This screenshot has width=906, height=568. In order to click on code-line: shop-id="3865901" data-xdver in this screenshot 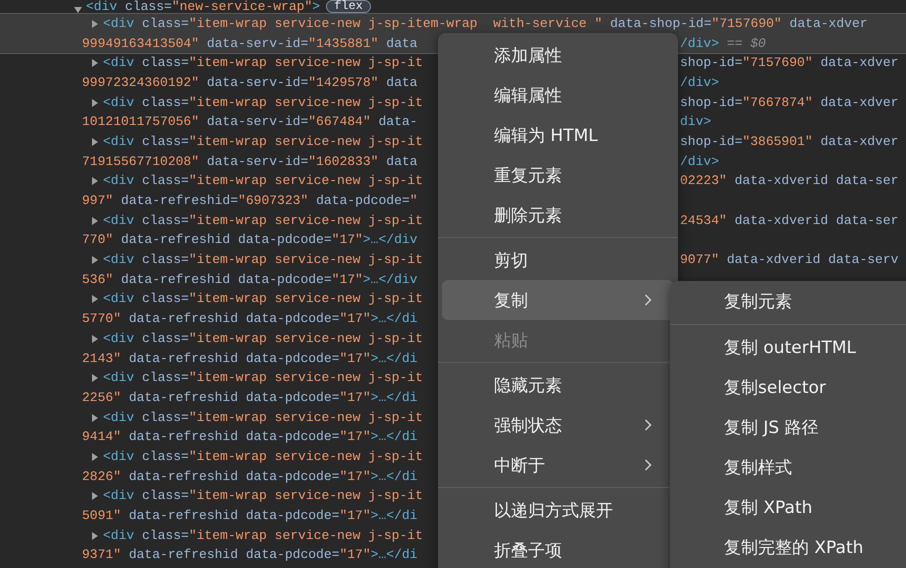, I will do `click(789, 142)`.